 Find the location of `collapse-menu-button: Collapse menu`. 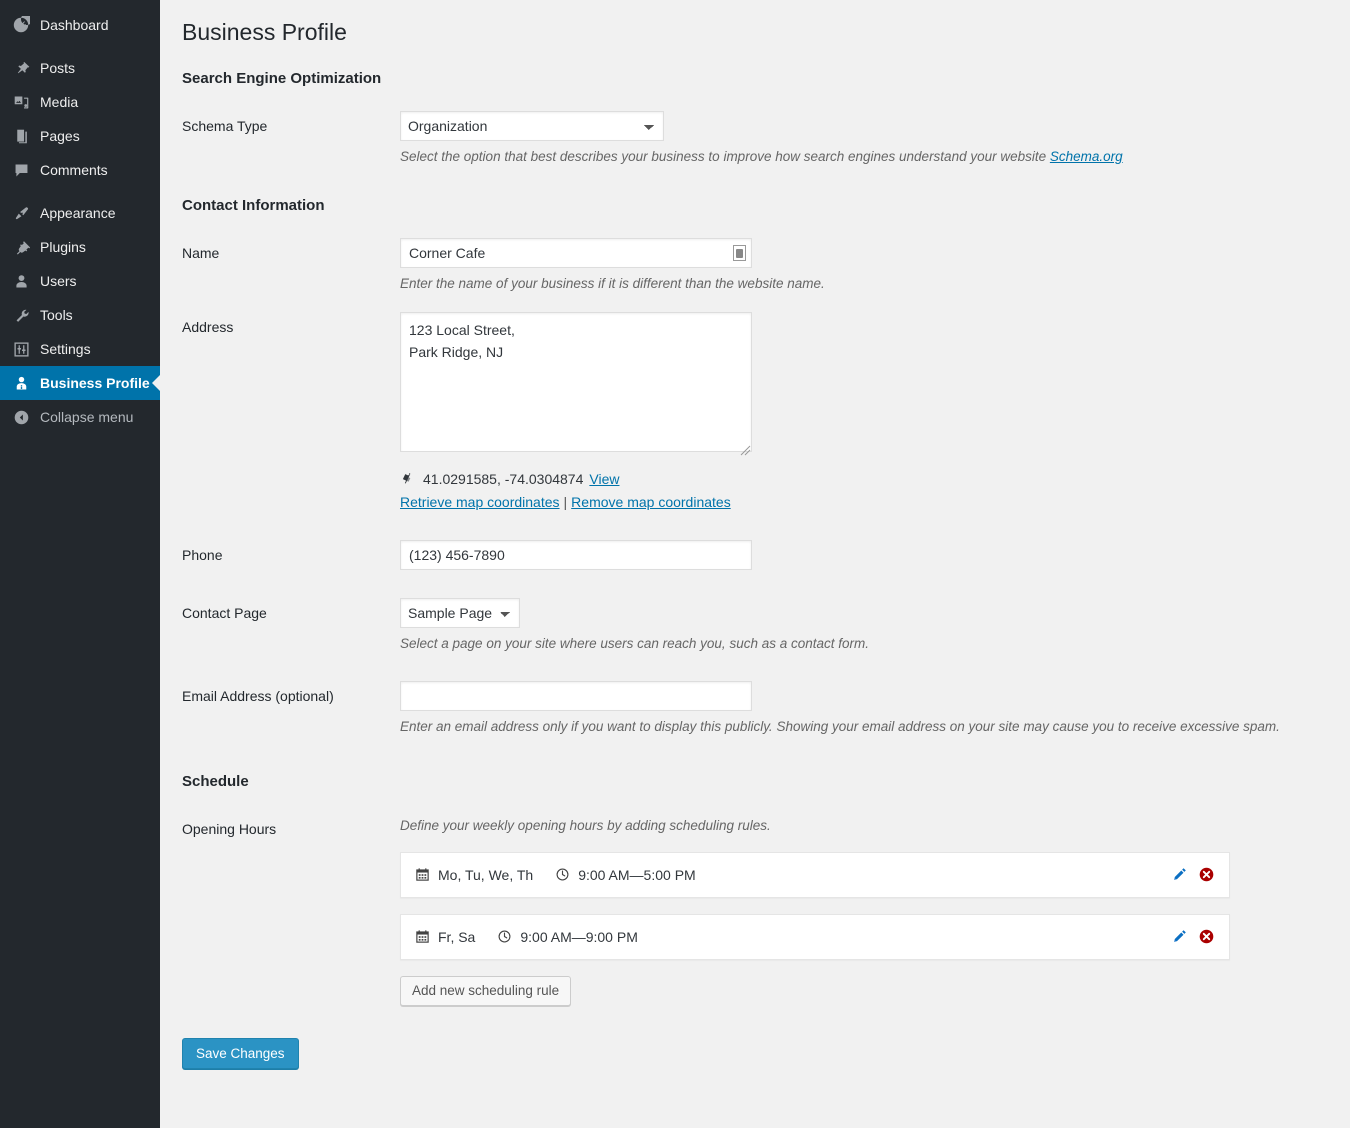

collapse-menu-button: Collapse menu is located at coordinates (80, 417).